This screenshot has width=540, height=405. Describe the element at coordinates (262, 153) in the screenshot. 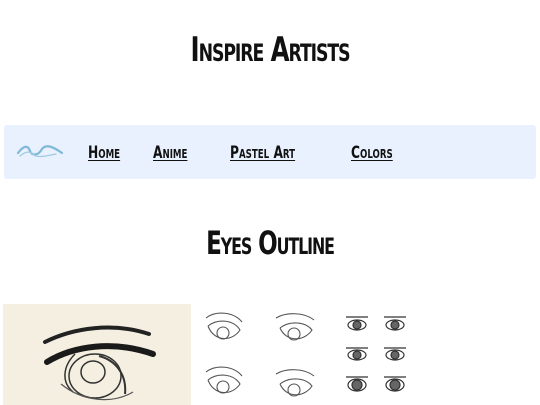

I see `nav-link-pastel-art: Pastel Art` at that location.